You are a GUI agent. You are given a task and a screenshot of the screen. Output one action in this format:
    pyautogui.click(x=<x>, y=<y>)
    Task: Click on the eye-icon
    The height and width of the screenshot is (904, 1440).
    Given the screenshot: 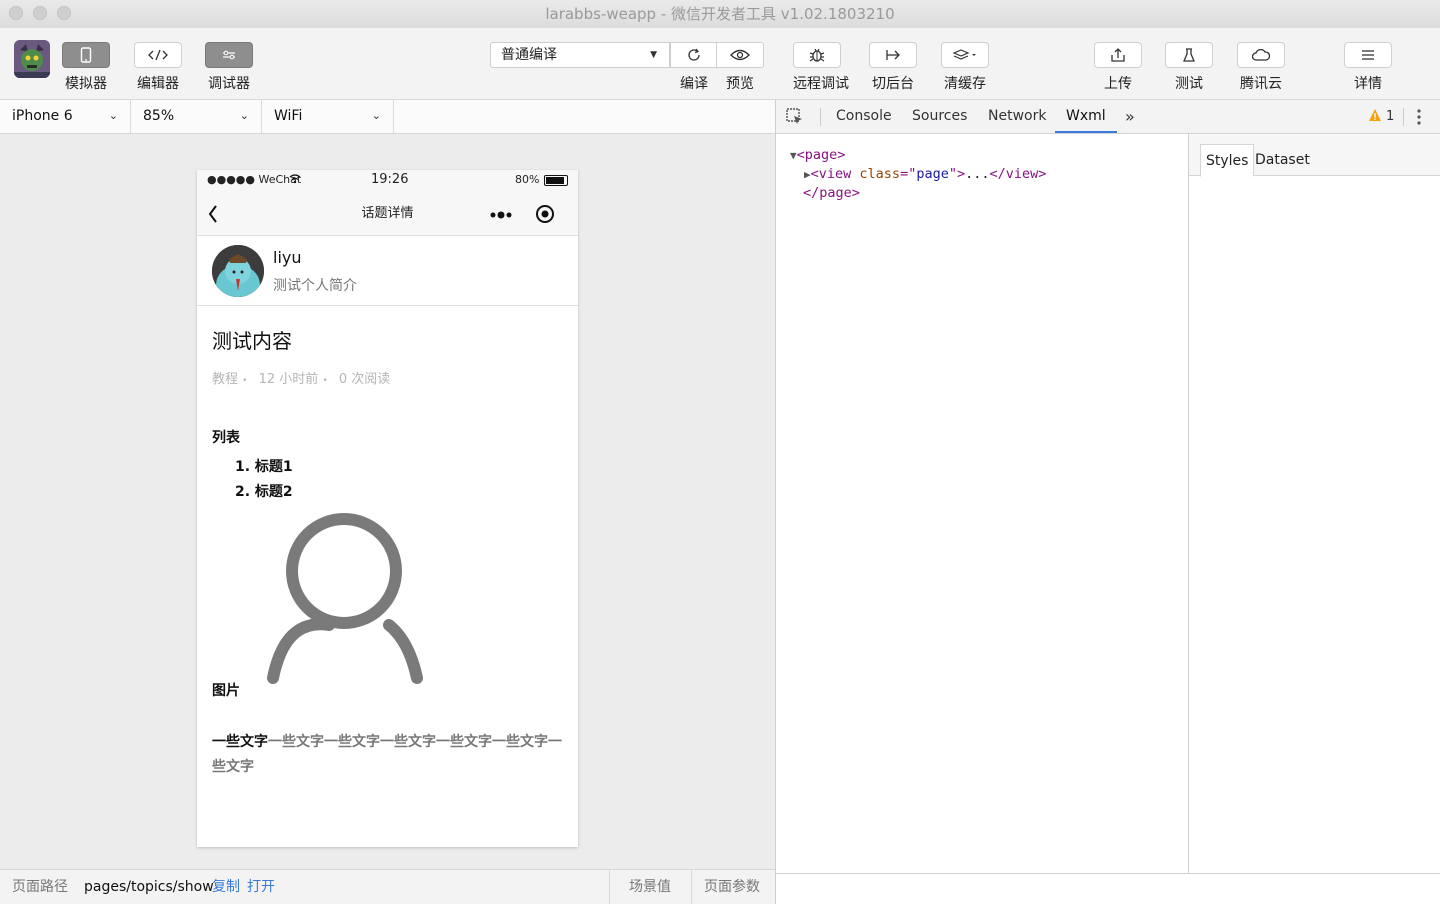 What is the action you would take?
    pyautogui.click(x=740, y=55)
    